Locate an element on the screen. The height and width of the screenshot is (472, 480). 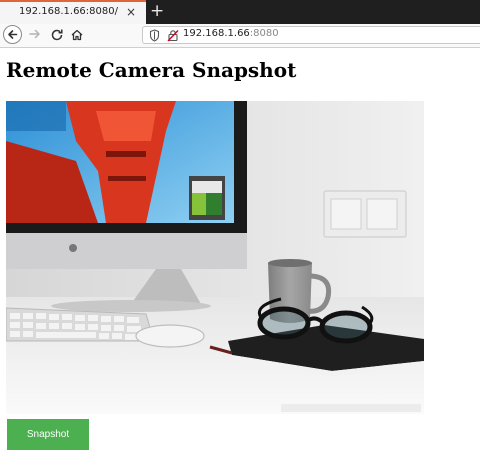
reload-button is located at coordinates (57, 36).